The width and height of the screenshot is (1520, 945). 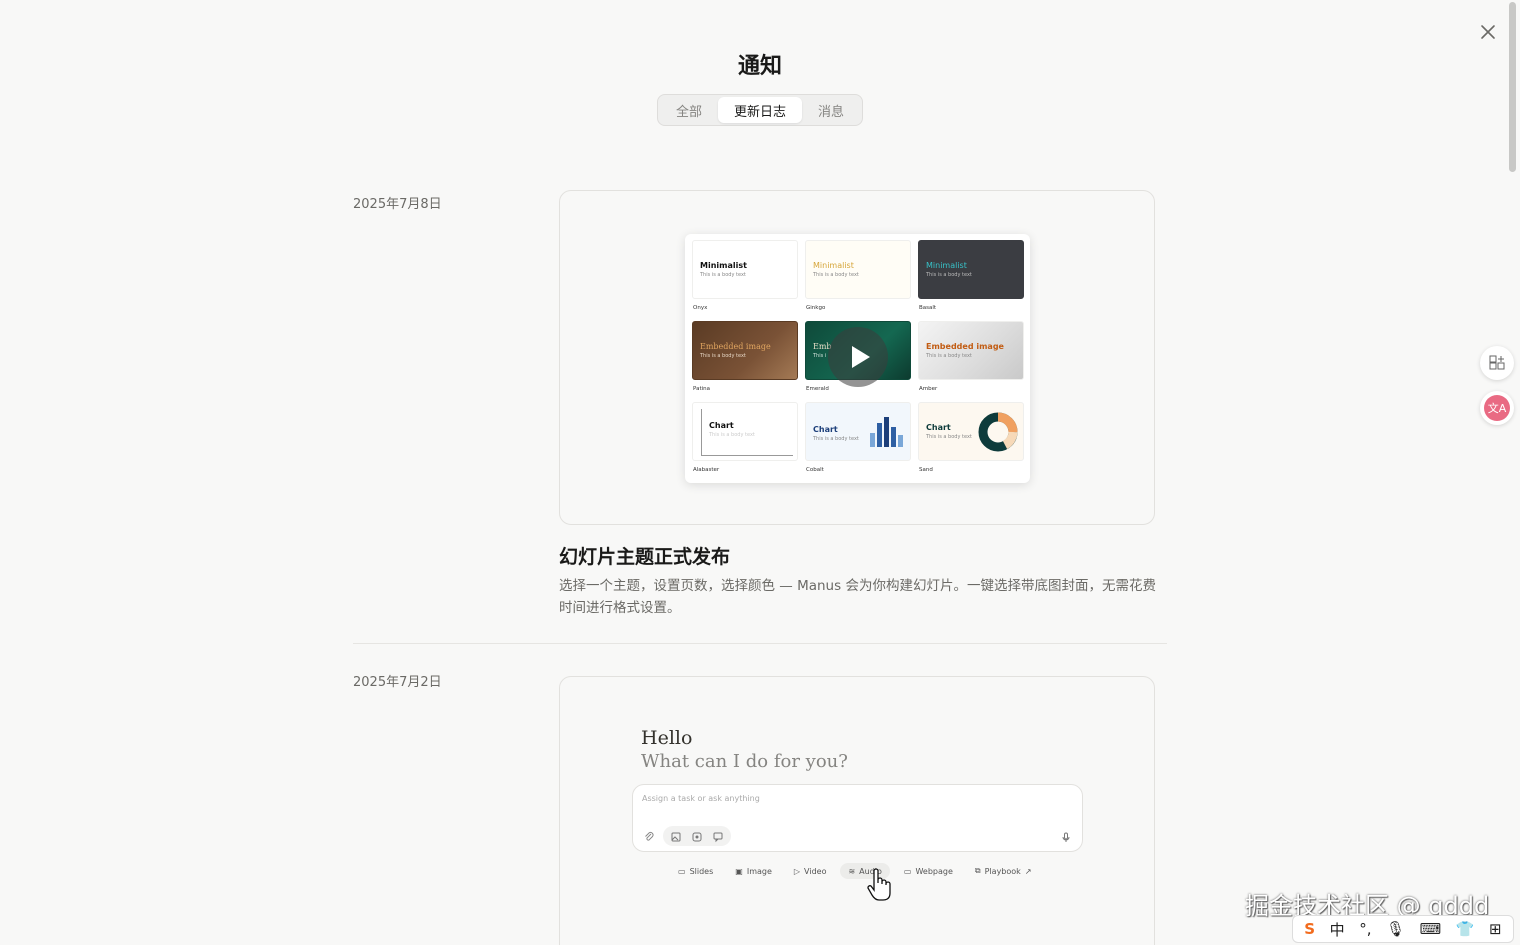 I want to click on sogou-logo-icon: S, so click(x=1309, y=929).